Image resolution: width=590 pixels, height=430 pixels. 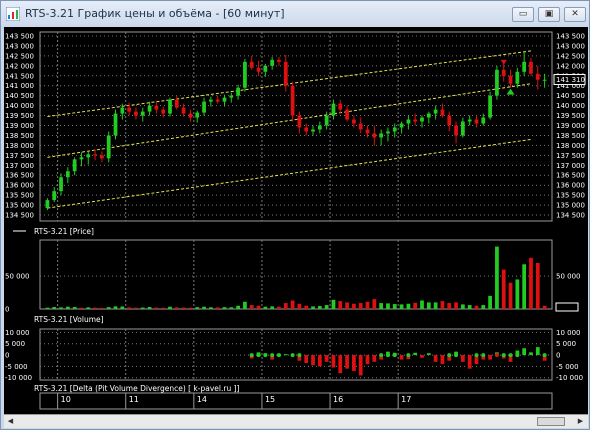 I want to click on price-tick-label-left: 134 500, so click(x=19, y=216).